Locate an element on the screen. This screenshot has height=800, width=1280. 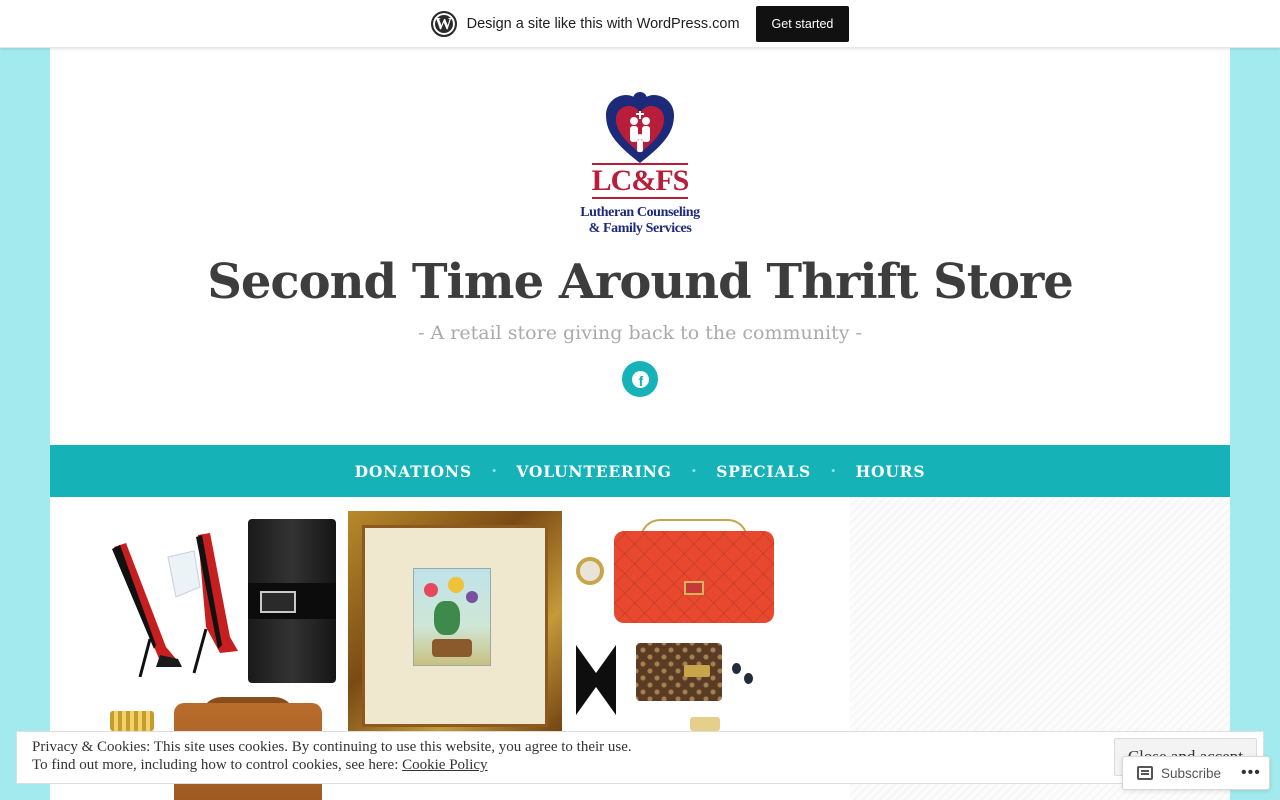
facebook-icon: f is located at coordinates (640, 379).